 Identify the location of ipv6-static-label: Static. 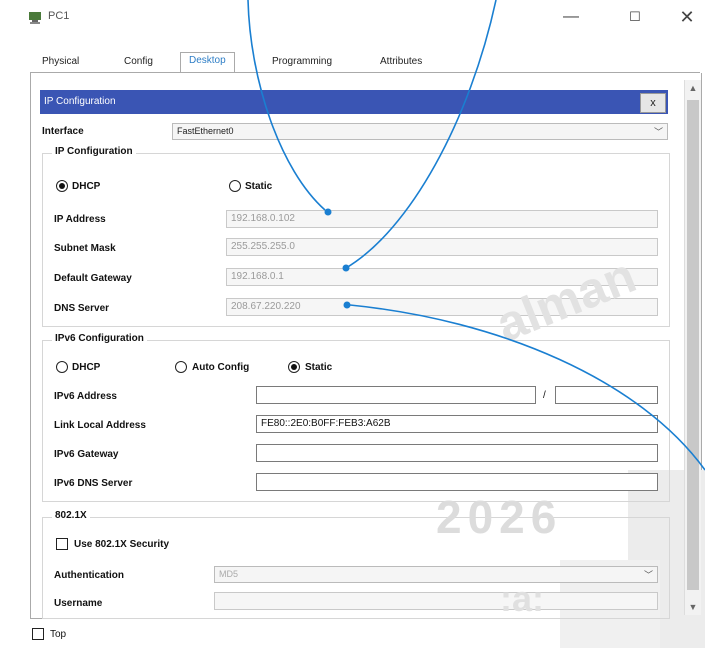
(319, 367).